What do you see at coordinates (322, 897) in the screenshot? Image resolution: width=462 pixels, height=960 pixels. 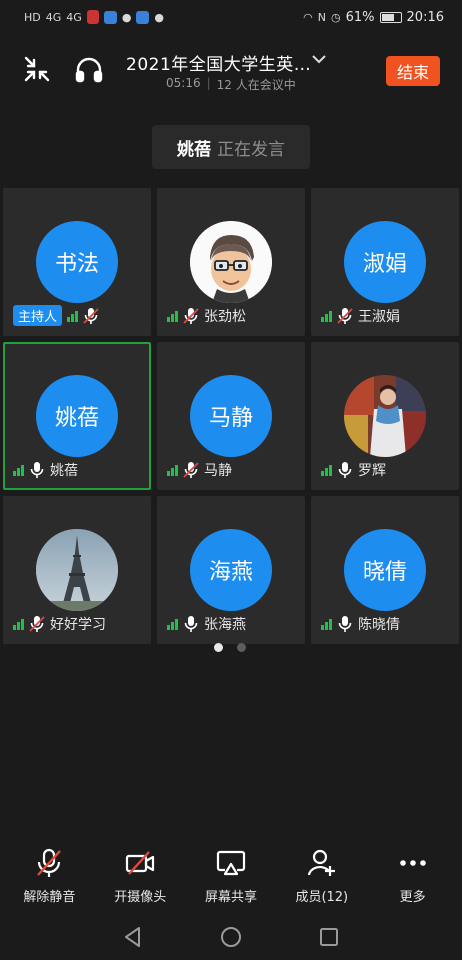 I see `members-label: 成员(12)` at bounding box center [322, 897].